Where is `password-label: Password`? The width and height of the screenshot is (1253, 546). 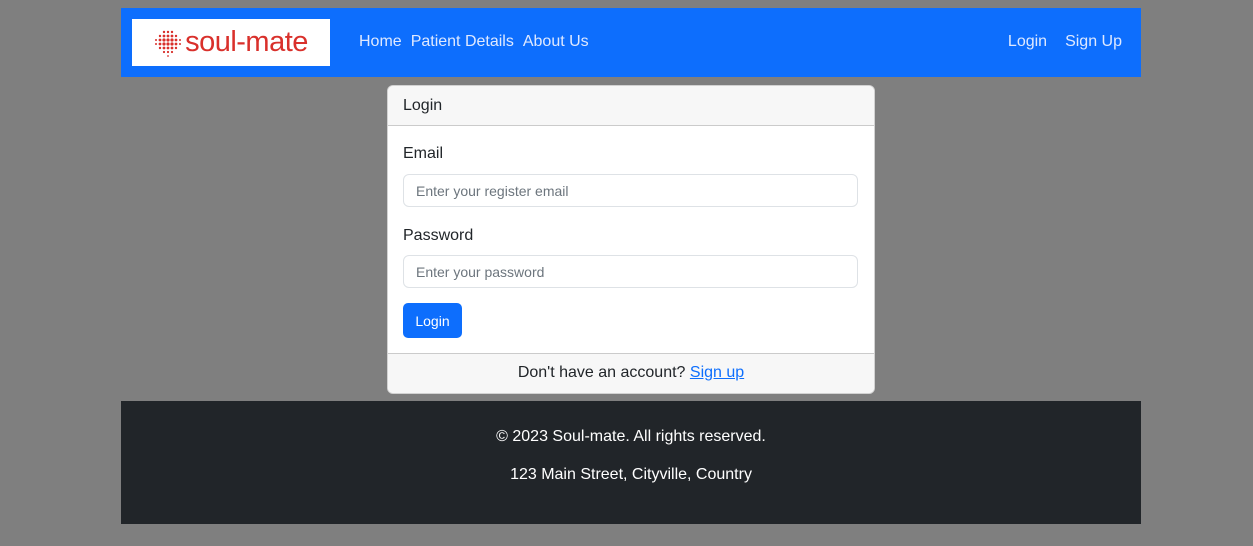
password-label: Password is located at coordinates (438, 235).